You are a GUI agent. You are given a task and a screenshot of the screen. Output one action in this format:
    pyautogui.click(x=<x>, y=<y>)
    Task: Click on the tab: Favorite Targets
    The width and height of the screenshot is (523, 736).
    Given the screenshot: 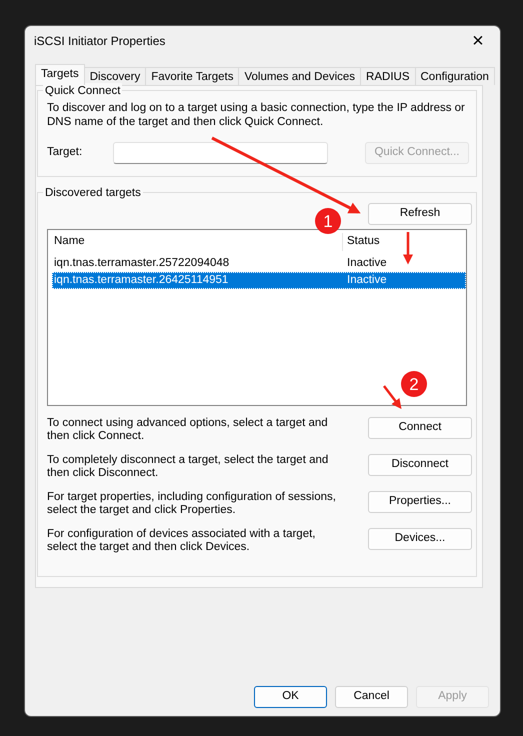 What is the action you would take?
    pyautogui.click(x=192, y=76)
    